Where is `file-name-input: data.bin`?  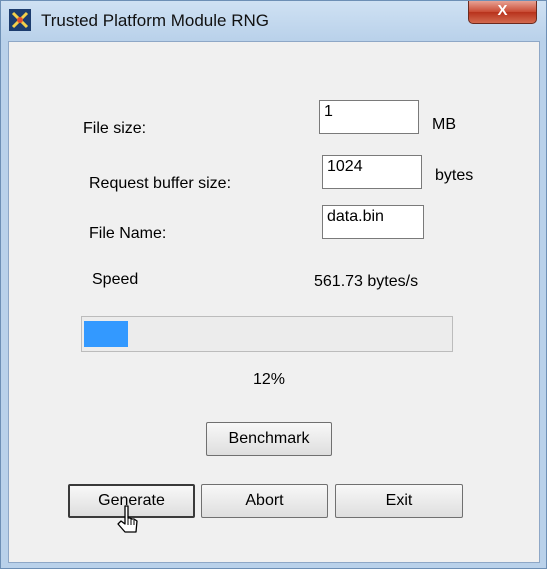
file-name-input: data.bin is located at coordinates (373, 222).